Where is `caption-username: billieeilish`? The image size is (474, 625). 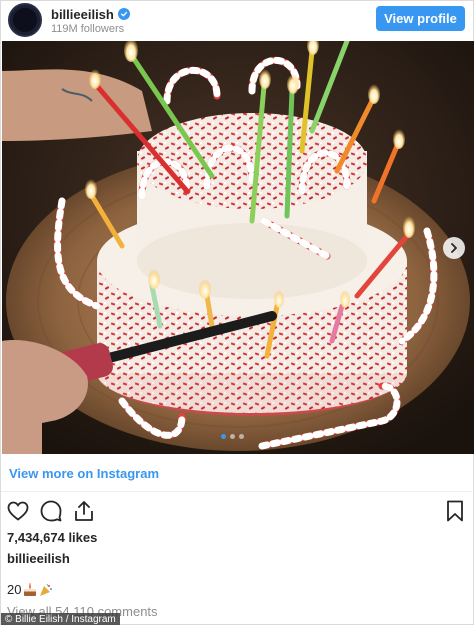
caption-username: billieeilish is located at coordinates (38, 558).